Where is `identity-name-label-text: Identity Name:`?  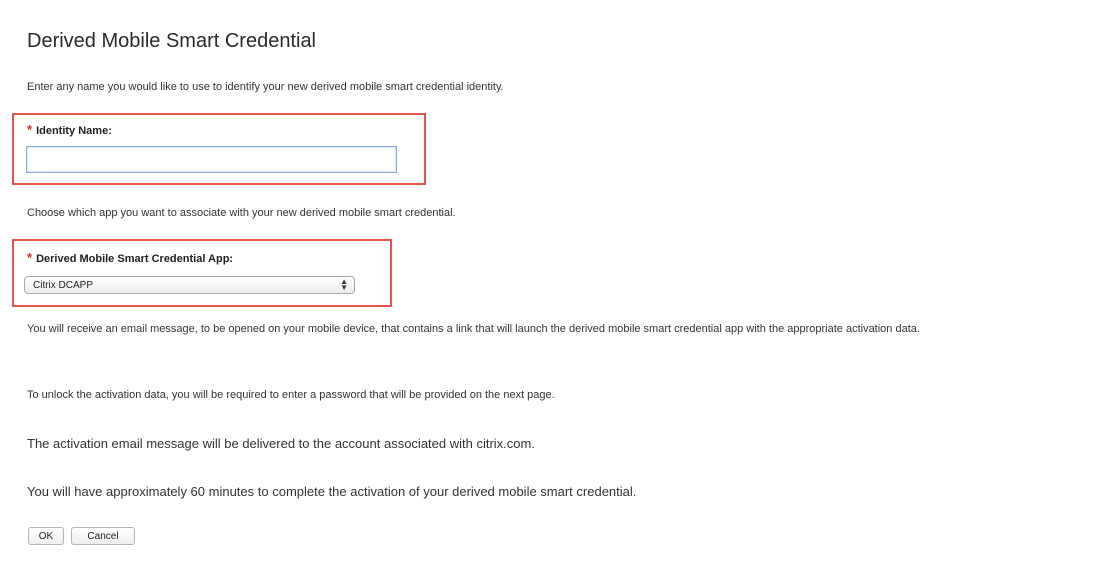
identity-name-label-text: Identity Name: is located at coordinates (74, 131).